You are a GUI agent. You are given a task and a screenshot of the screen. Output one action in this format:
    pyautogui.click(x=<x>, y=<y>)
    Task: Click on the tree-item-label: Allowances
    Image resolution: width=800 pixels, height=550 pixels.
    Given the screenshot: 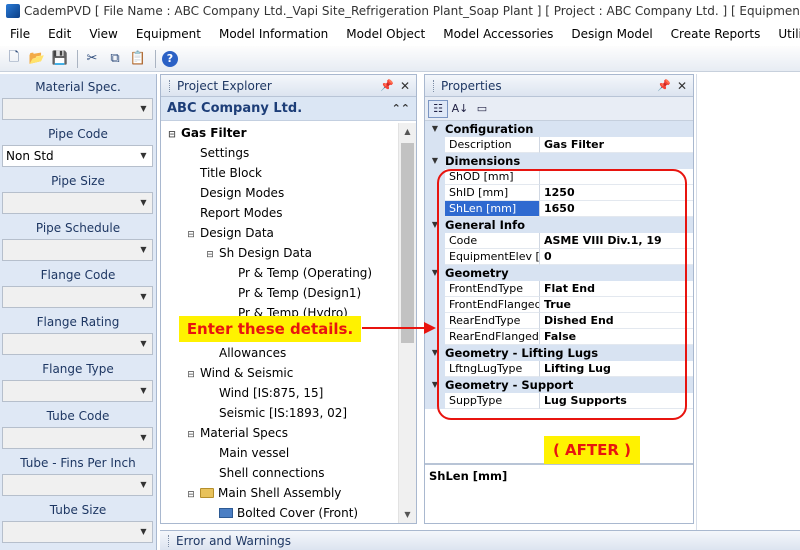 What is the action you would take?
    pyautogui.click(x=253, y=353)
    